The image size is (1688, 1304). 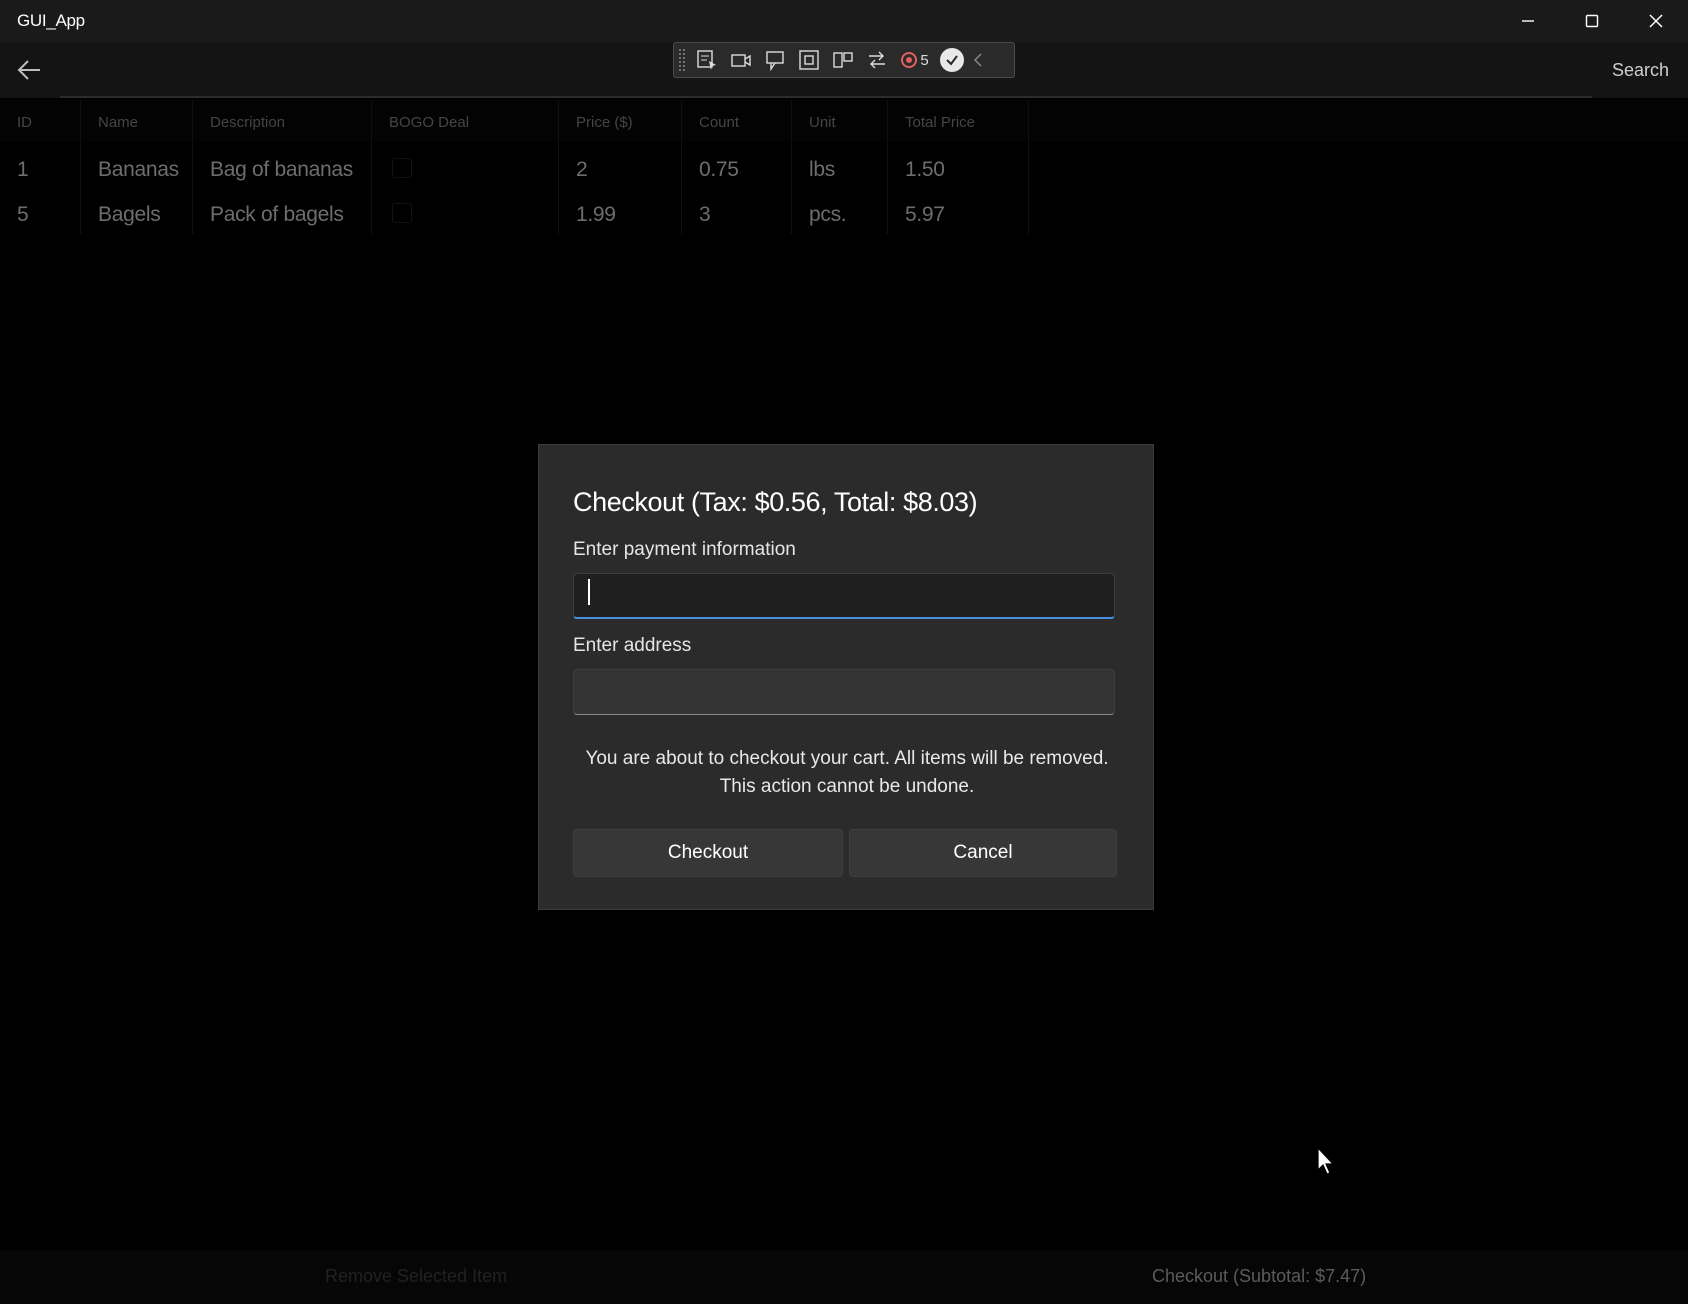 What do you see at coordinates (589, 592) in the screenshot?
I see `text-caret` at bounding box center [589, 592].